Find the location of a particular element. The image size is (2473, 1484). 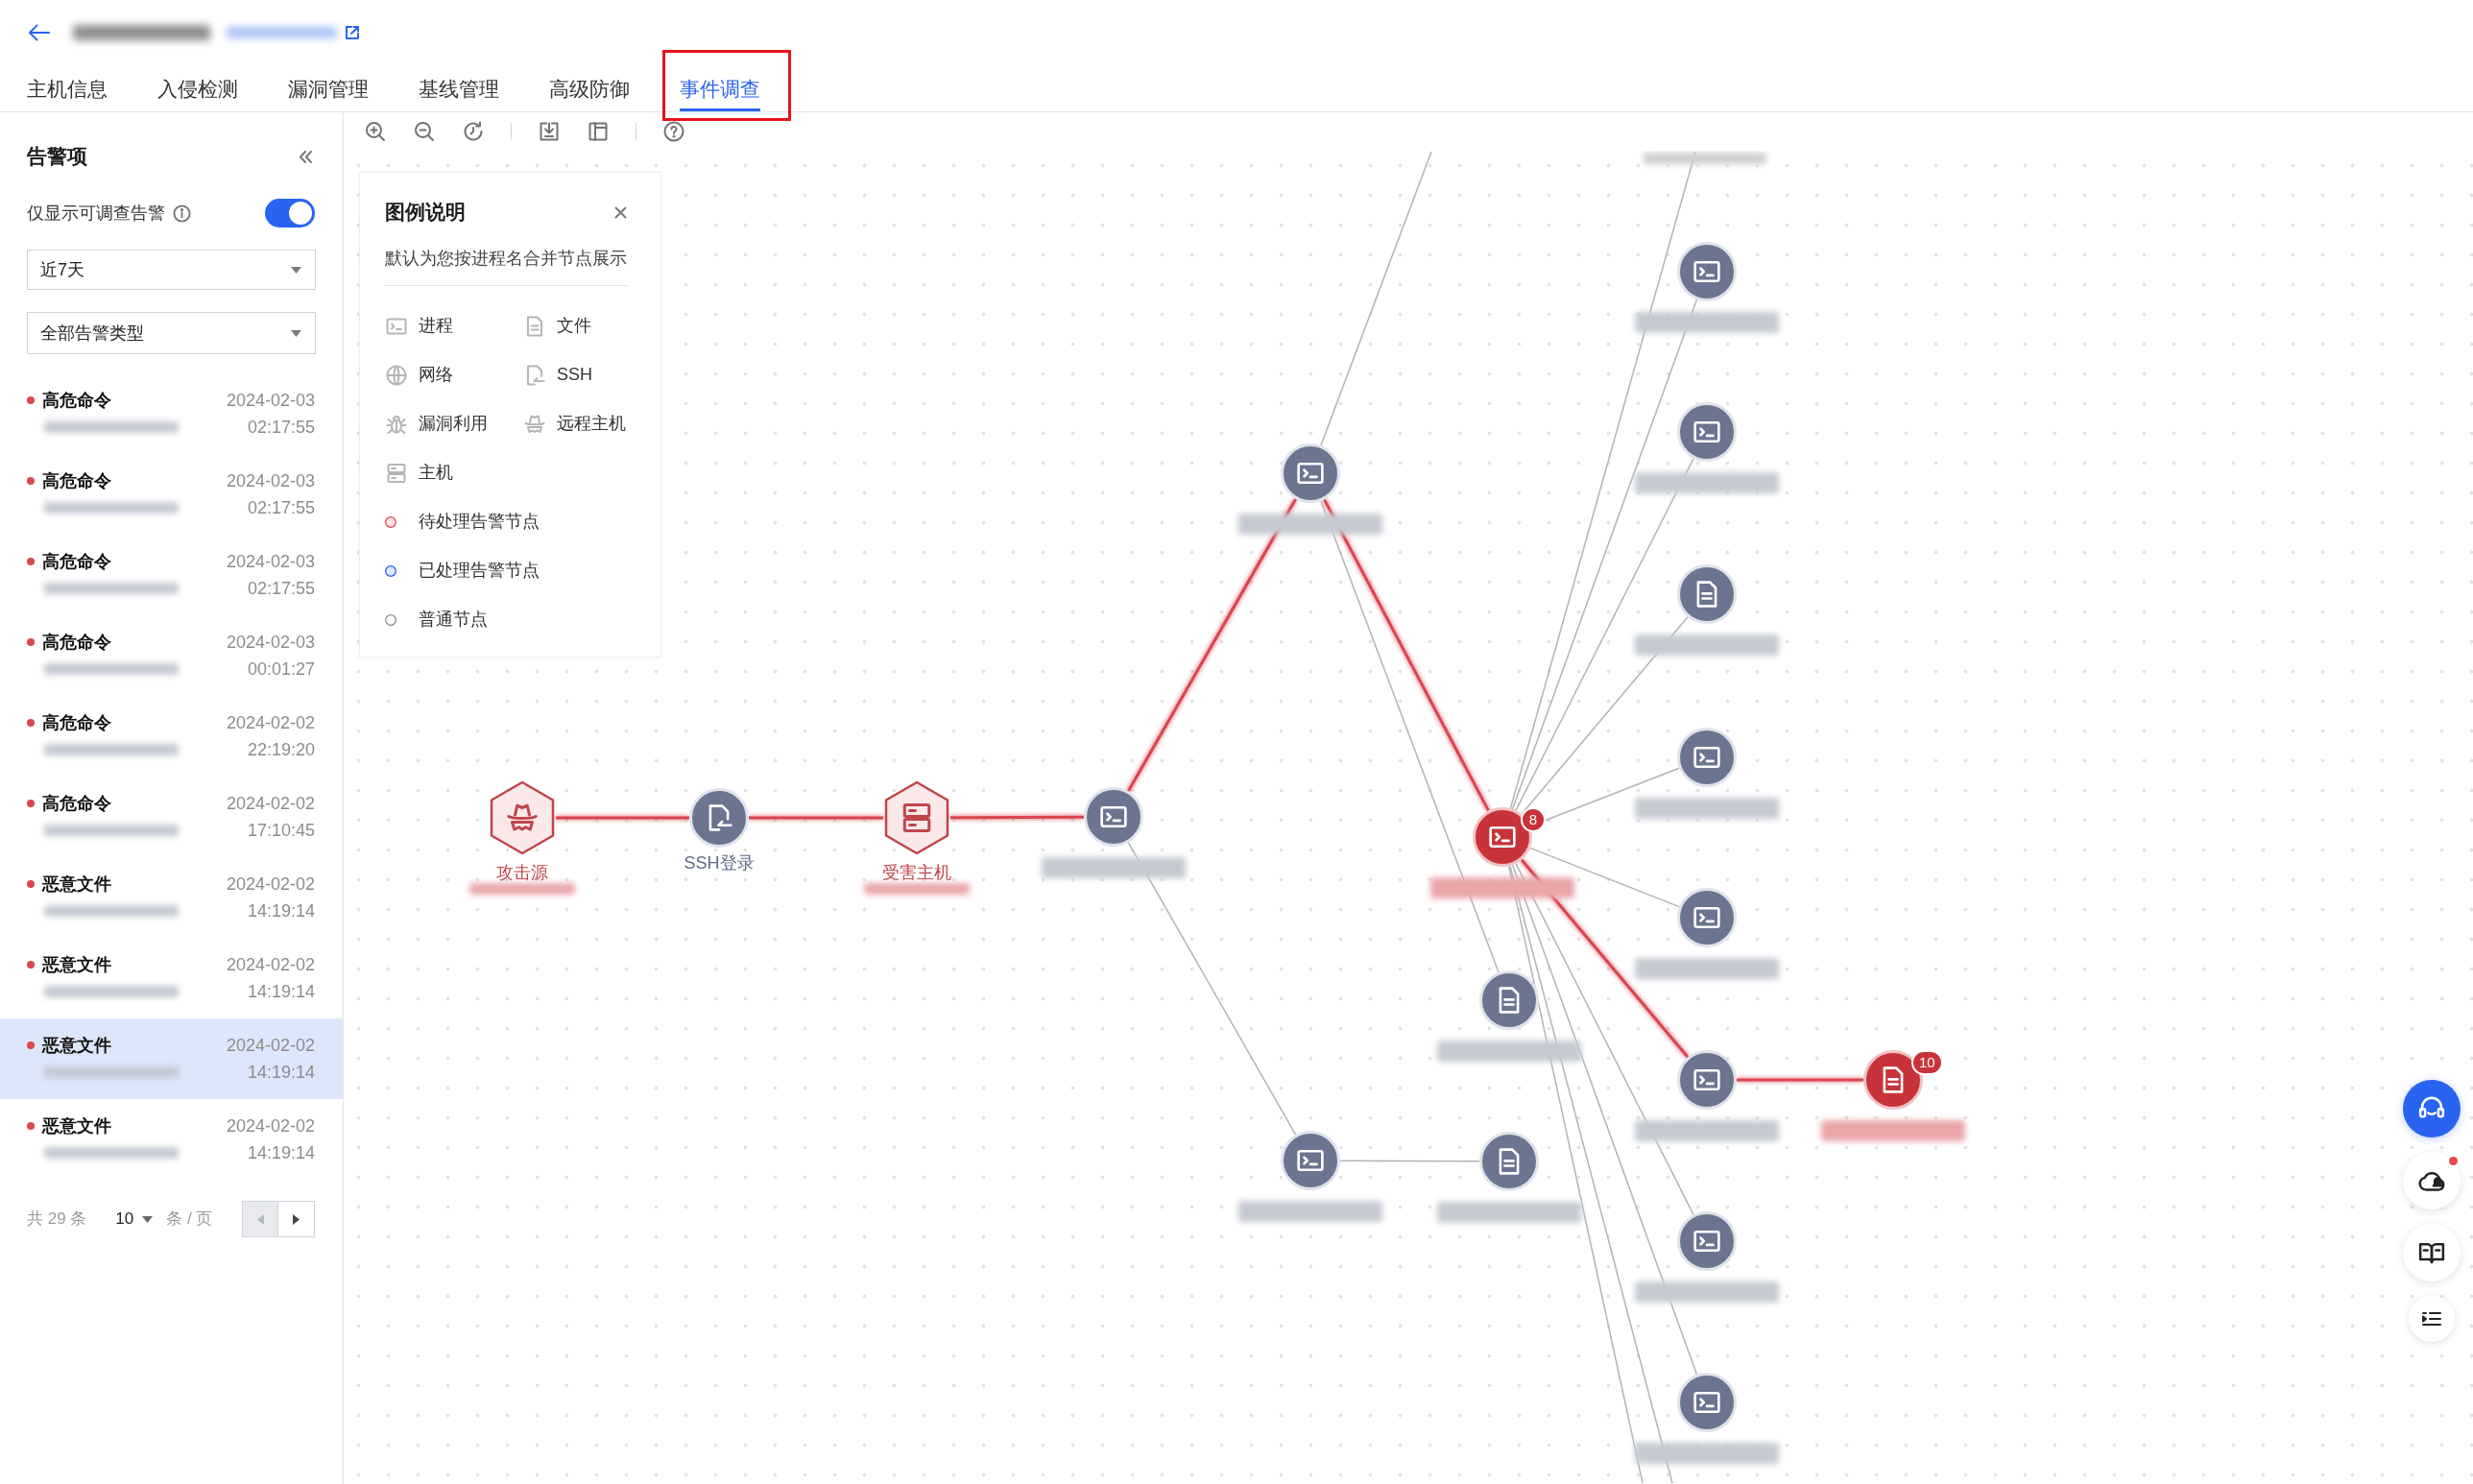

alert-type-select: 全部告警类型 is located at coordinates (171, 333).